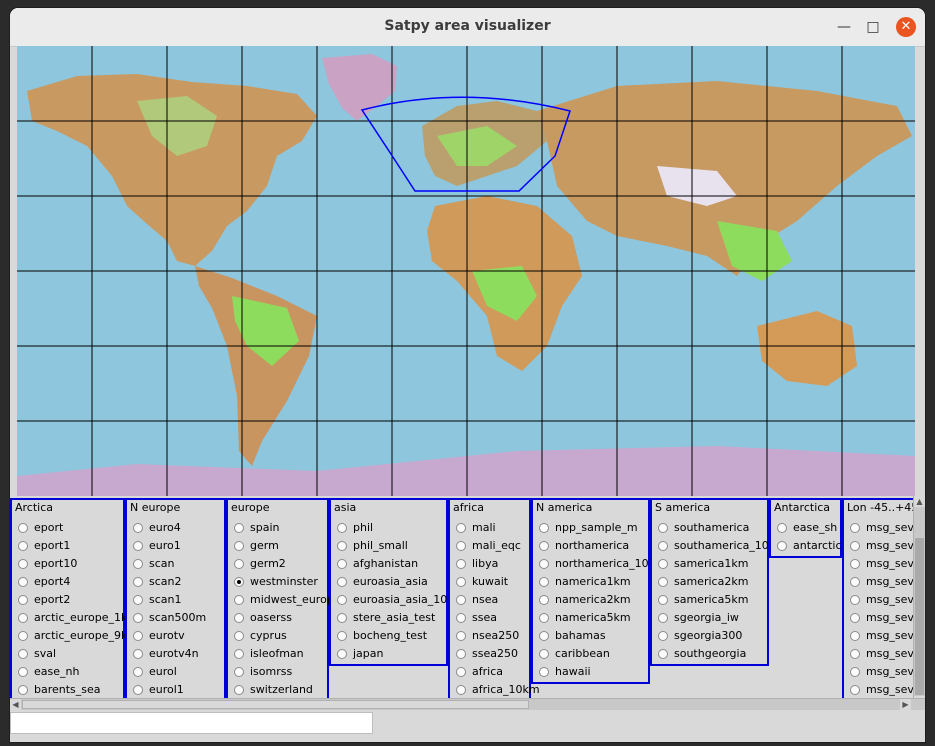 This screenshot has height=746, width=935. Describe the element at coordinates (275, 704) in the screenshot. I see `horizontal-scroll-thumb` at that location.